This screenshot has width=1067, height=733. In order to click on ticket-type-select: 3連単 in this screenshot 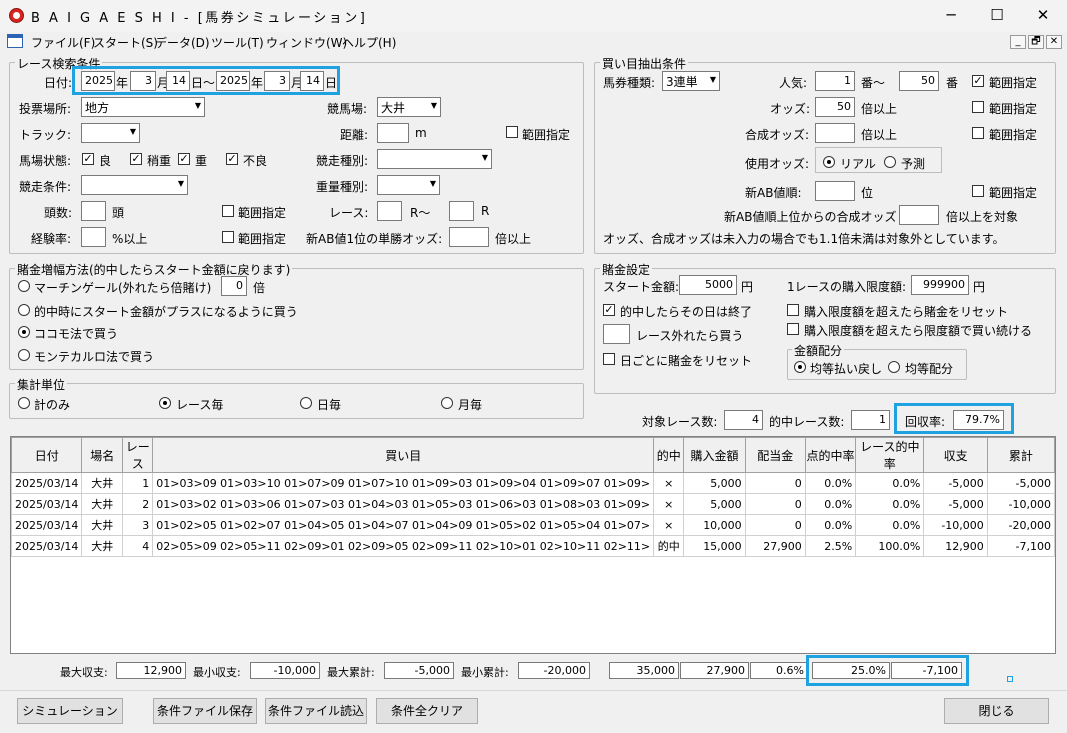, I will do `click(691, 81)`.